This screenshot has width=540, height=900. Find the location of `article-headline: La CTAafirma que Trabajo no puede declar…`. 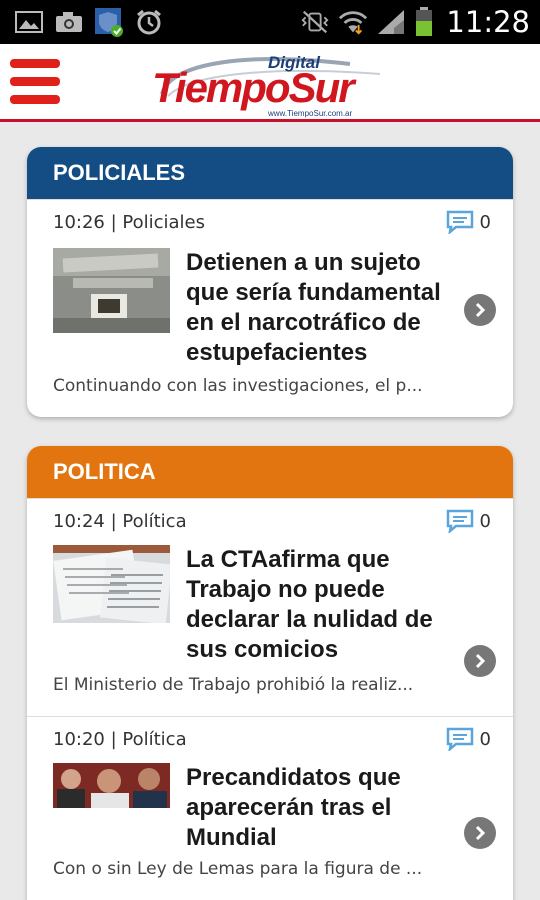

article-headline: La CTAafirma que Trabajo no puede declar… is located at coordinates (321, 605).